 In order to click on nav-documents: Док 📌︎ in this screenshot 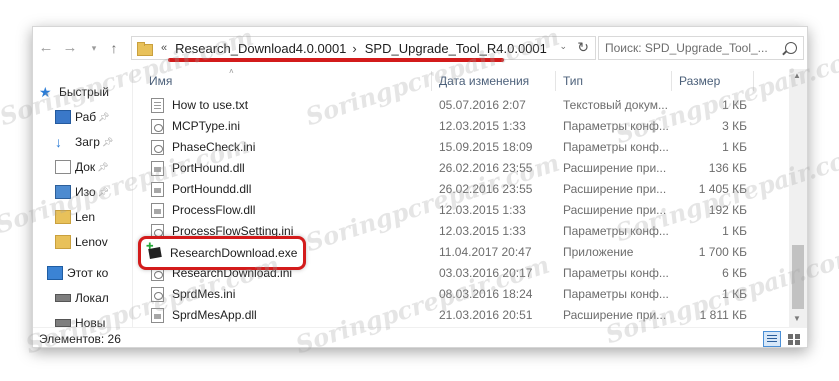, I will do `click(82, 167)`.